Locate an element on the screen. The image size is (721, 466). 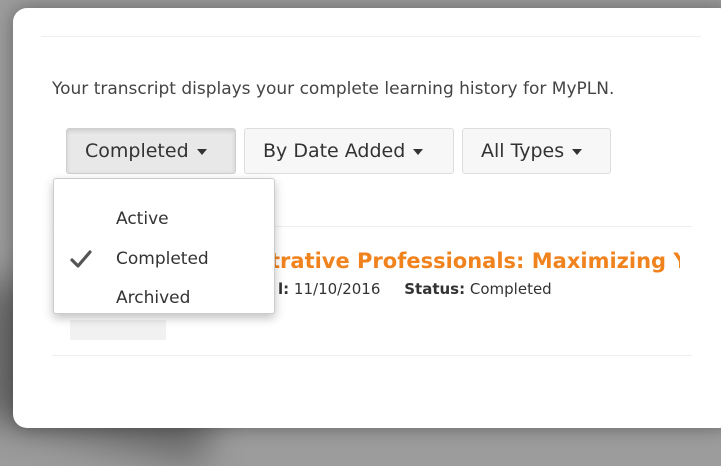
status-label: Status: is located at coordinates (435, 289).